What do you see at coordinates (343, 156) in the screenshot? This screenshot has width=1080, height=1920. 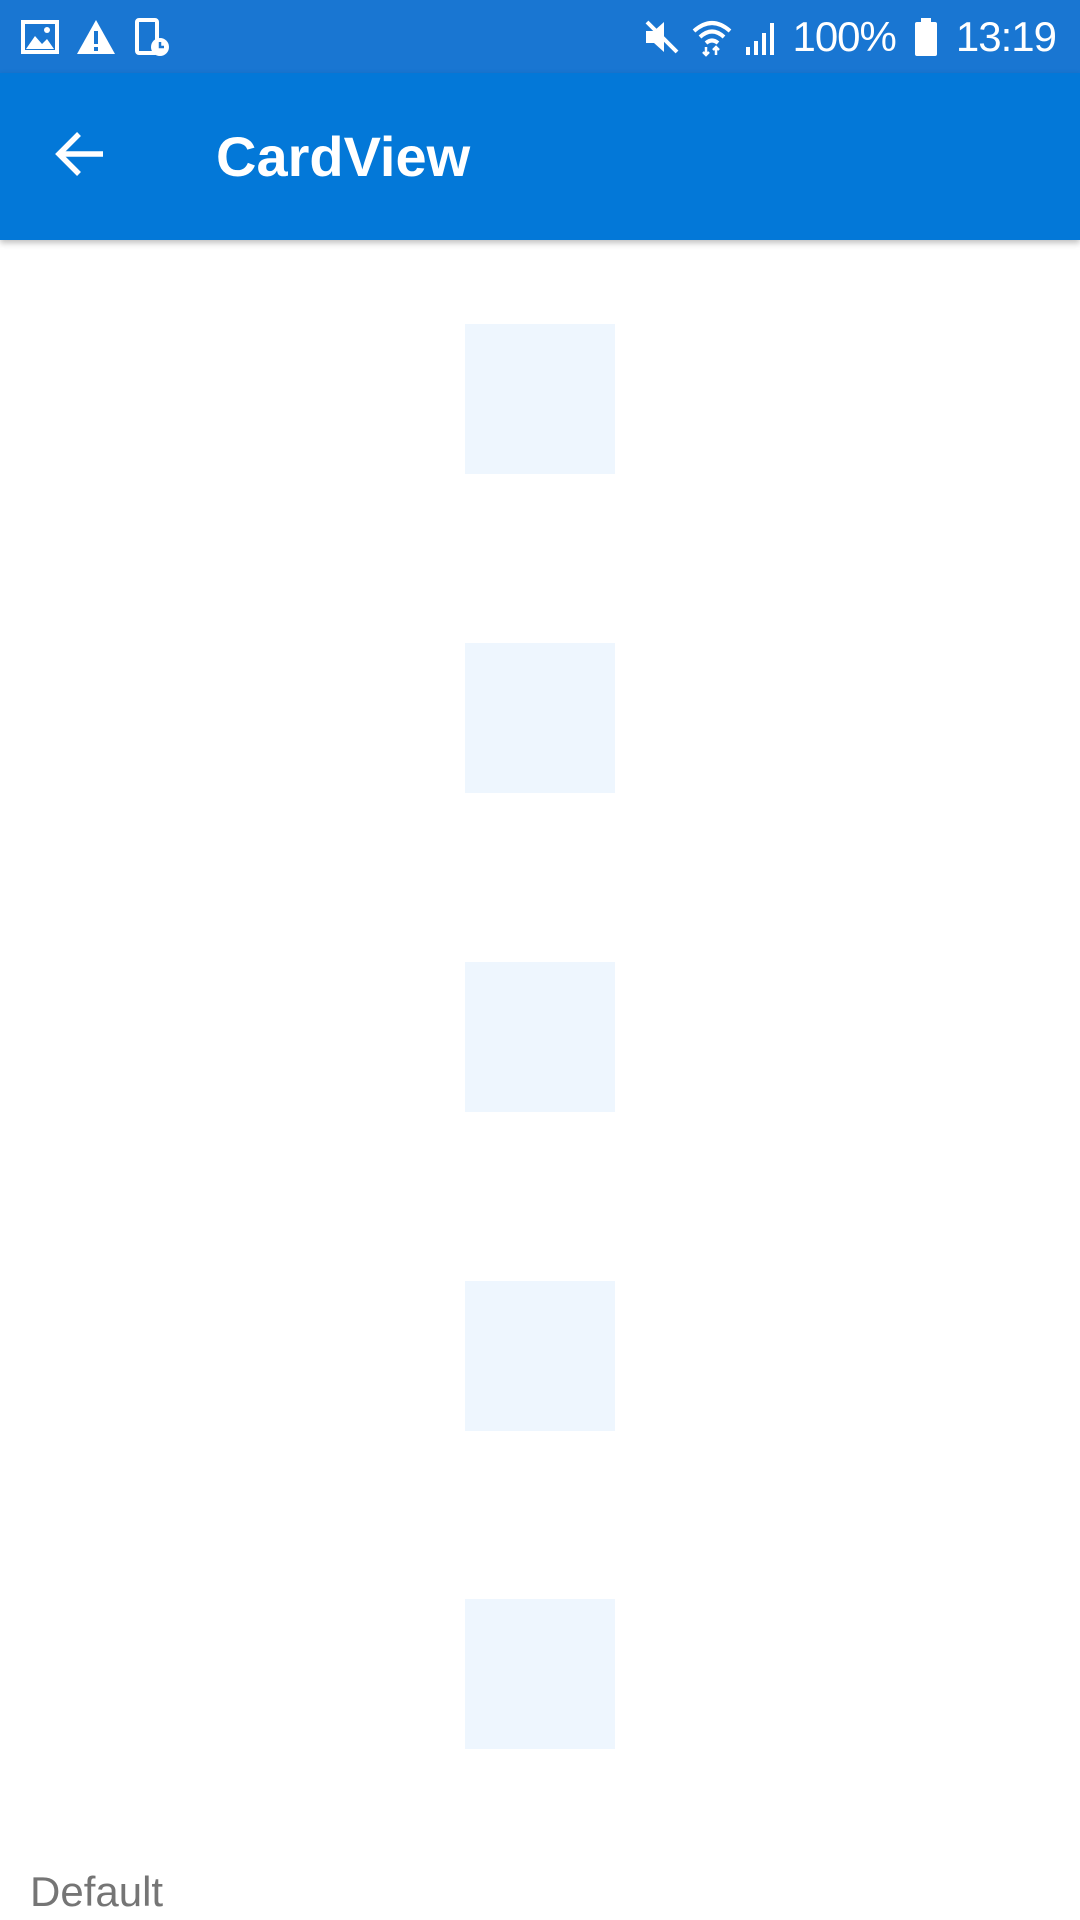 I see `page-title: CardView` at bounding box center [343, 156].